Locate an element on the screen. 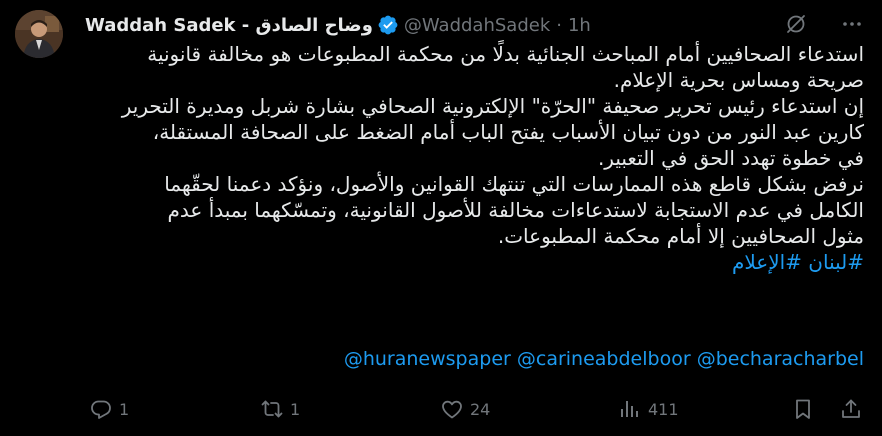 The width and height of the screenshot is (882, 436). like-button: 24 is located at coordinates (465, 409).